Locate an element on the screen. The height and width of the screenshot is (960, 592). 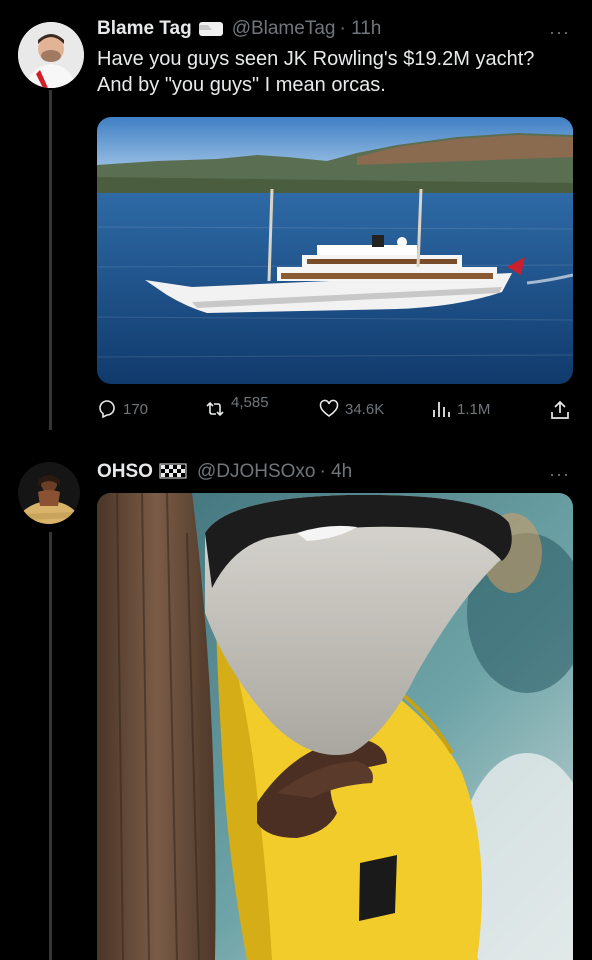
checkered-flag-icon is located at coordinates (173, 472).